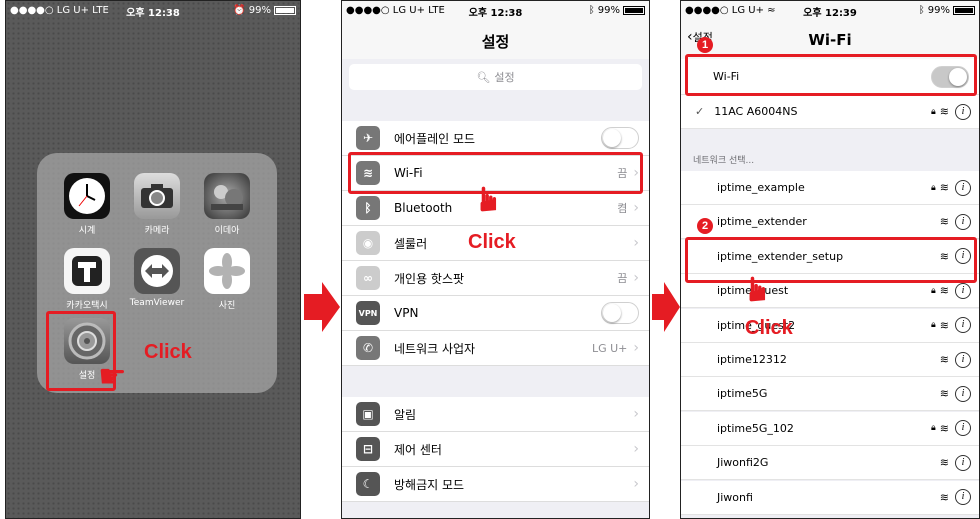 This screenshot has width=980, height=519. What do you see at coordinates (483, 77) in the screenshot?
I see `search-icon: 🔍︎` at bounding box center [483, 77].